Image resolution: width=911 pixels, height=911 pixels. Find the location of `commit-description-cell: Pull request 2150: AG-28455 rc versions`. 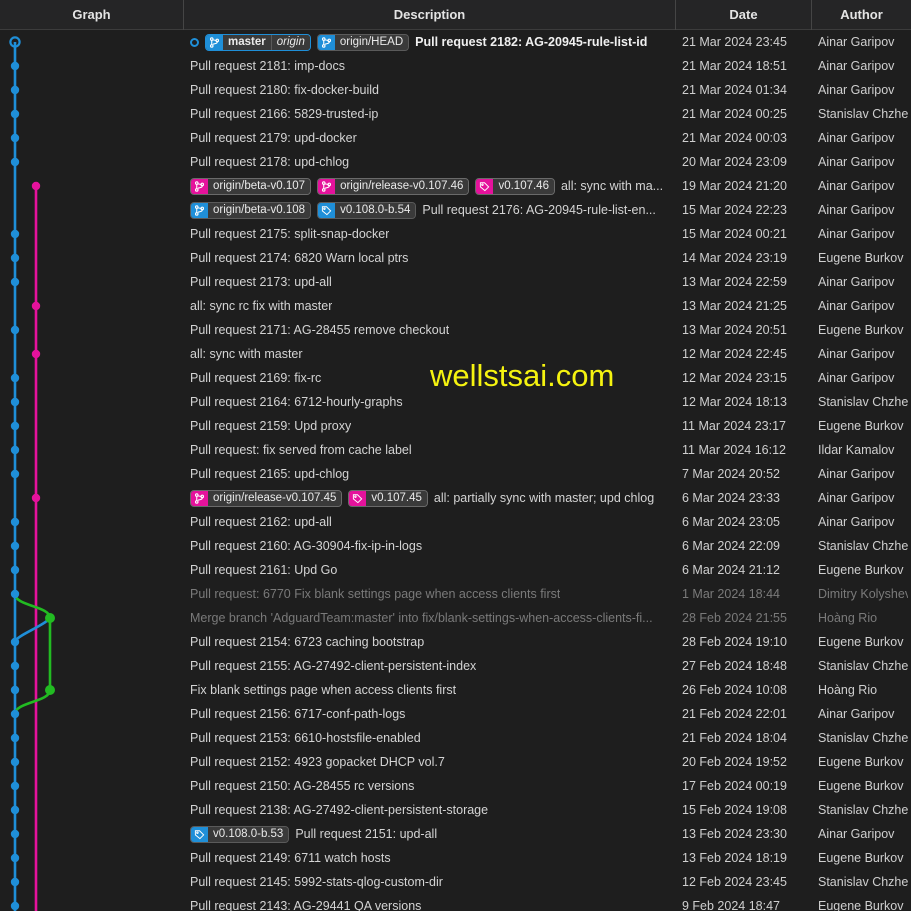

commit-description-cell: Pull request 2150: AG-28455 rc versions is located at coordinates (430, 786).